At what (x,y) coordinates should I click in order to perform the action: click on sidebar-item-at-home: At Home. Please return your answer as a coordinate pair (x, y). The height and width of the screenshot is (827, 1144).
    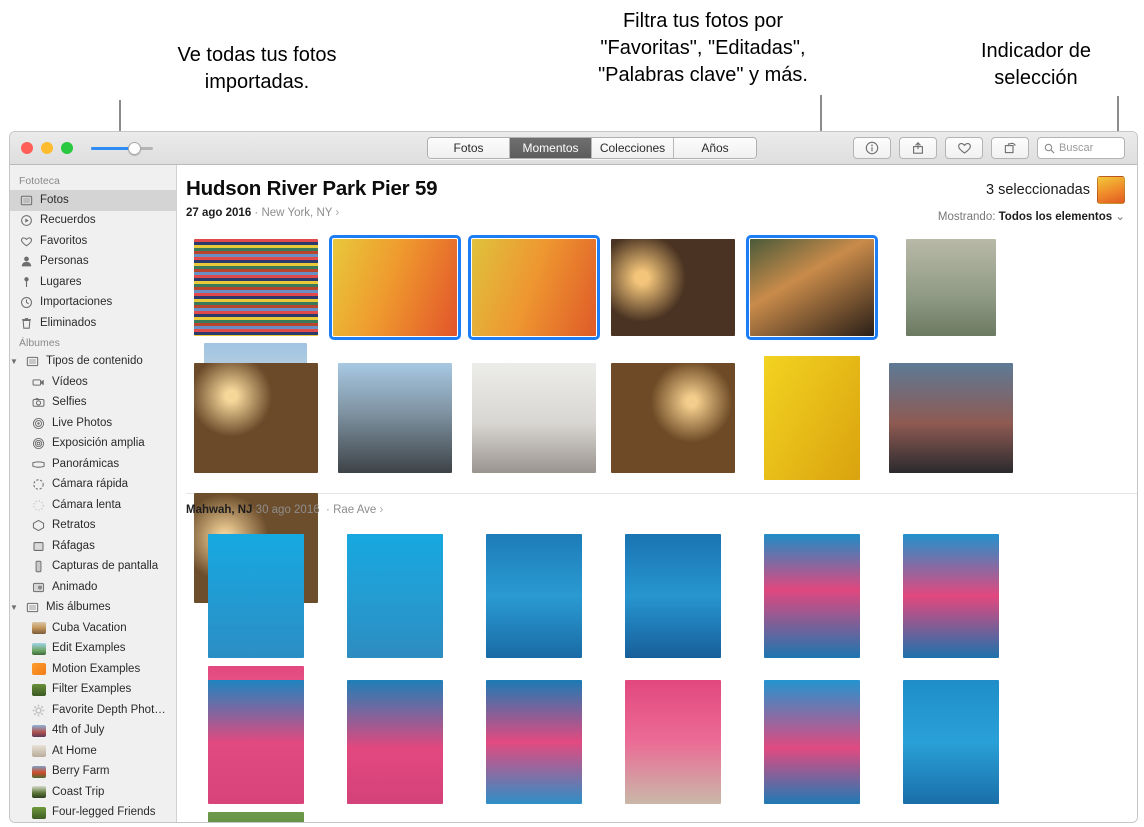
    Looking at the image, I should click on (93, 751).